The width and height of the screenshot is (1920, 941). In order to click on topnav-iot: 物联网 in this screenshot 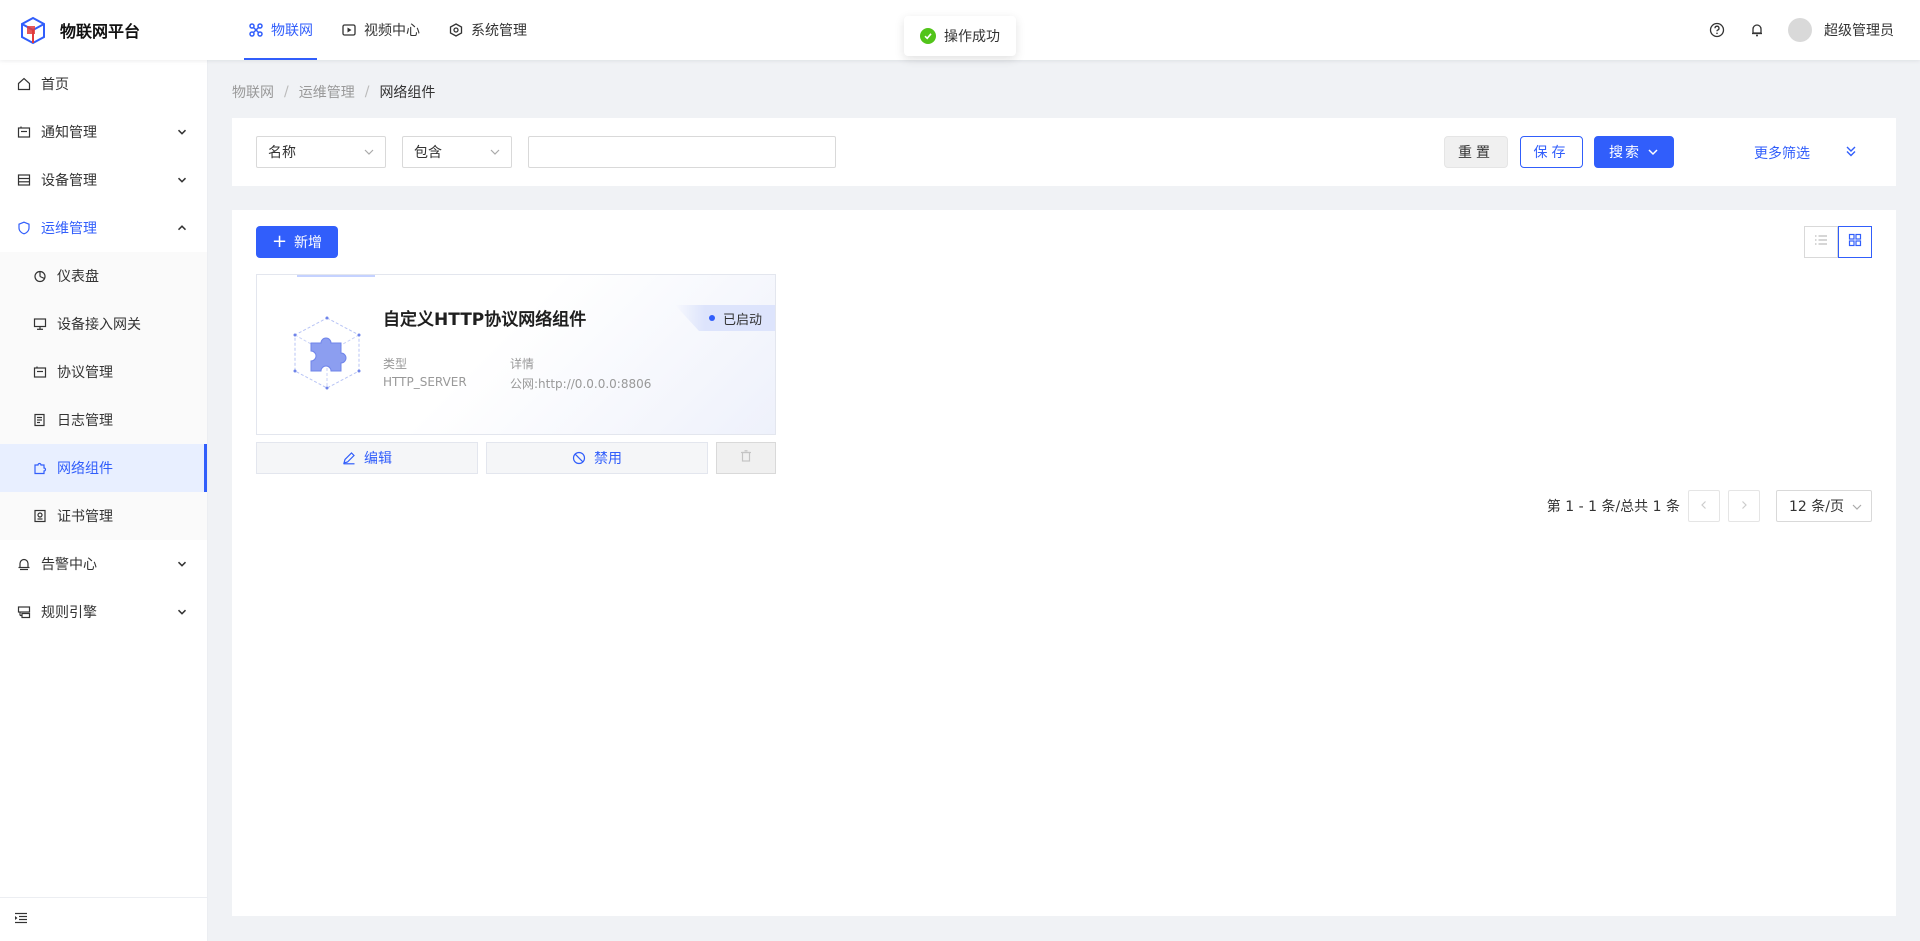, I will do `click(280, 30)`.